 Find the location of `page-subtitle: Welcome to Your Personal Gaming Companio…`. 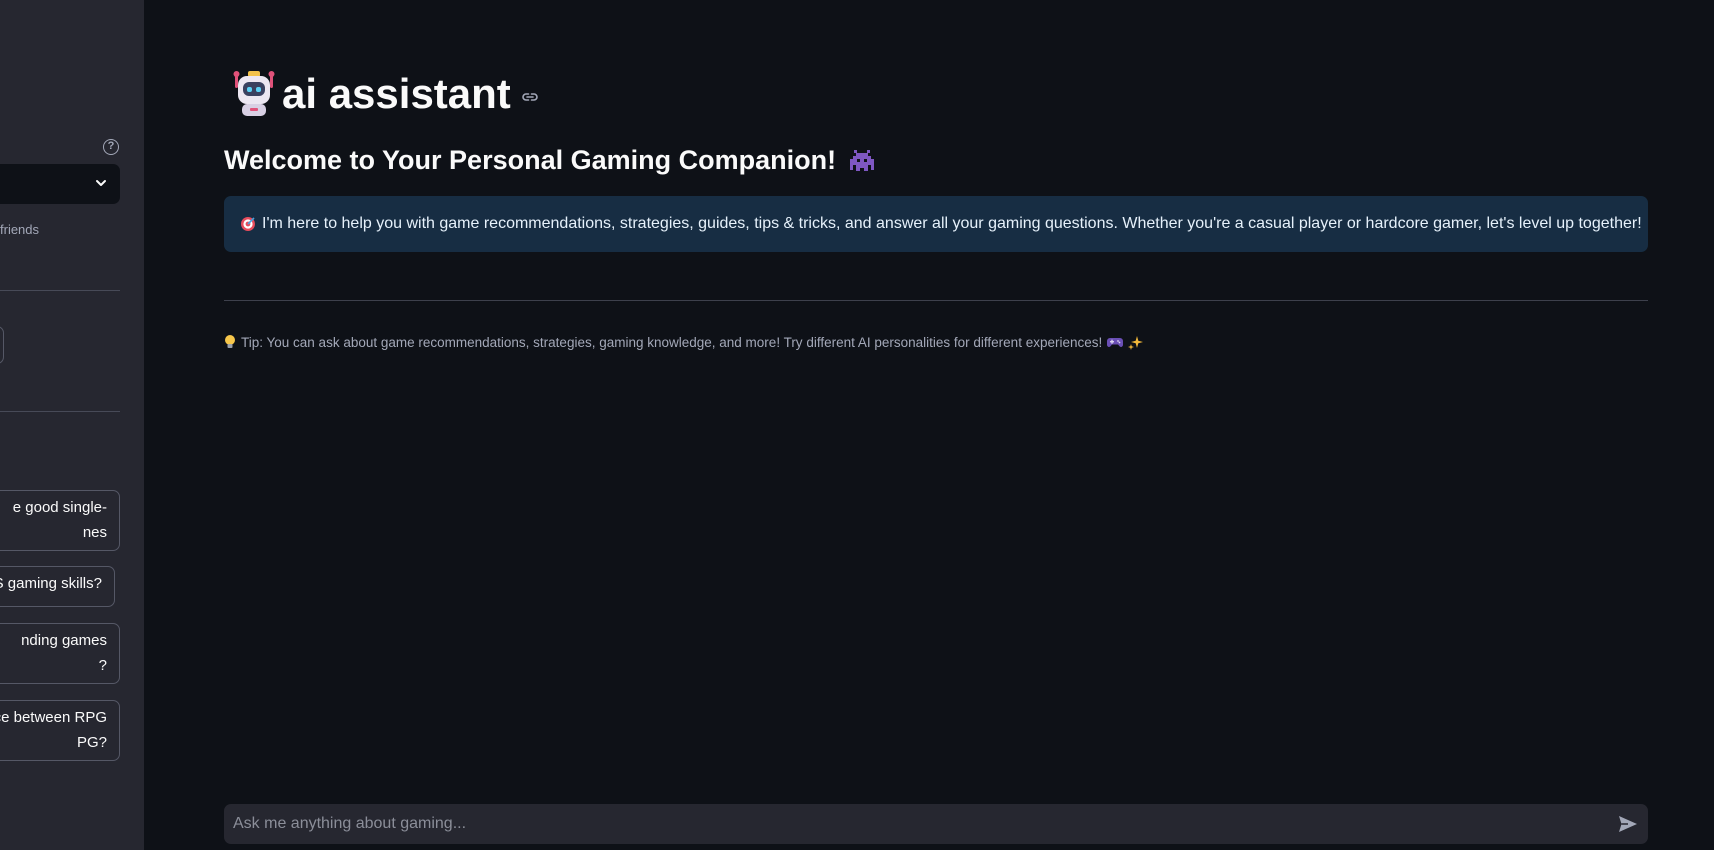

page-subtitle: Welcome to Your Personal Gaming Companio… is located at coordinates (530, 160).